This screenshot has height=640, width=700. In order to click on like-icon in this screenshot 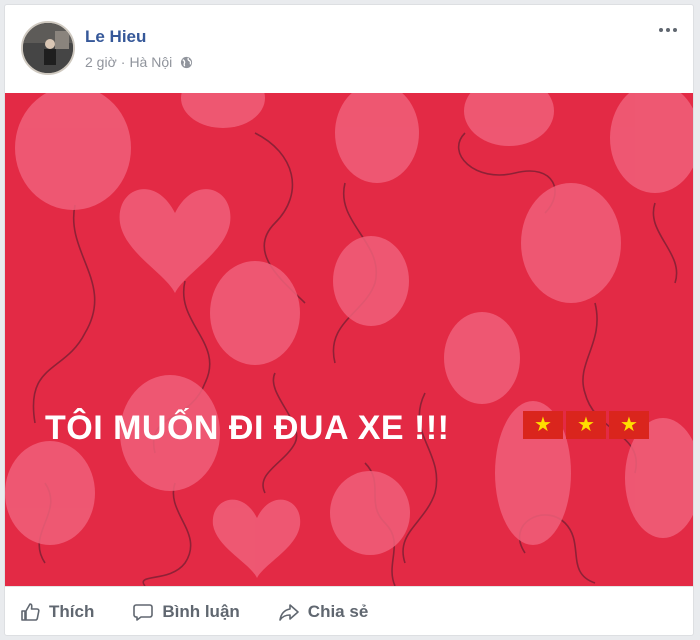, I will do `click(30, 612)`.